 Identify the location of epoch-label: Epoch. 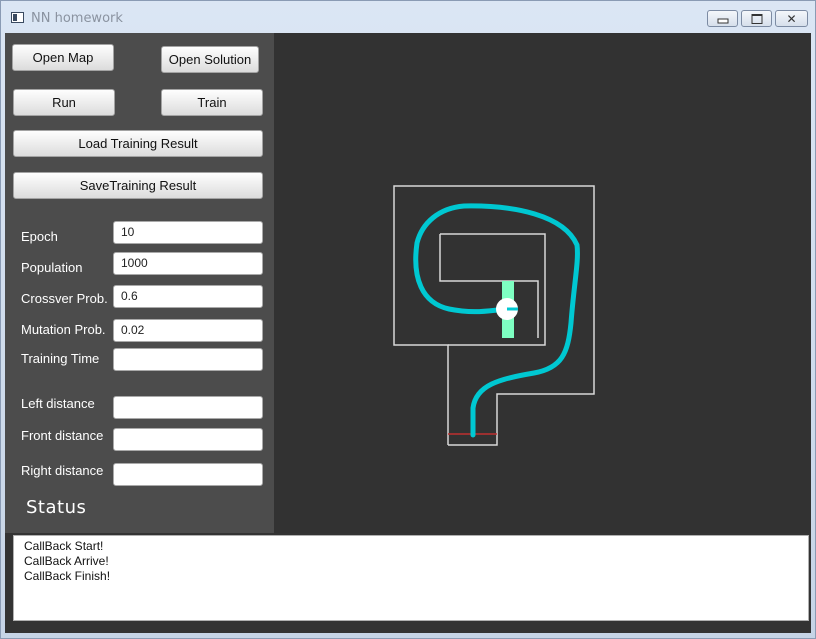
(39, 236).